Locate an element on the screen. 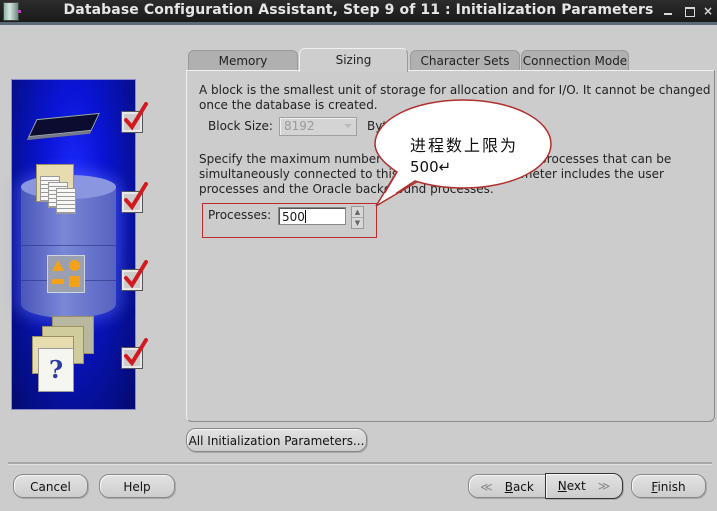 This screenshot has width=717, height=511. step-checkbox-documents is located at coordinates (134, 197).